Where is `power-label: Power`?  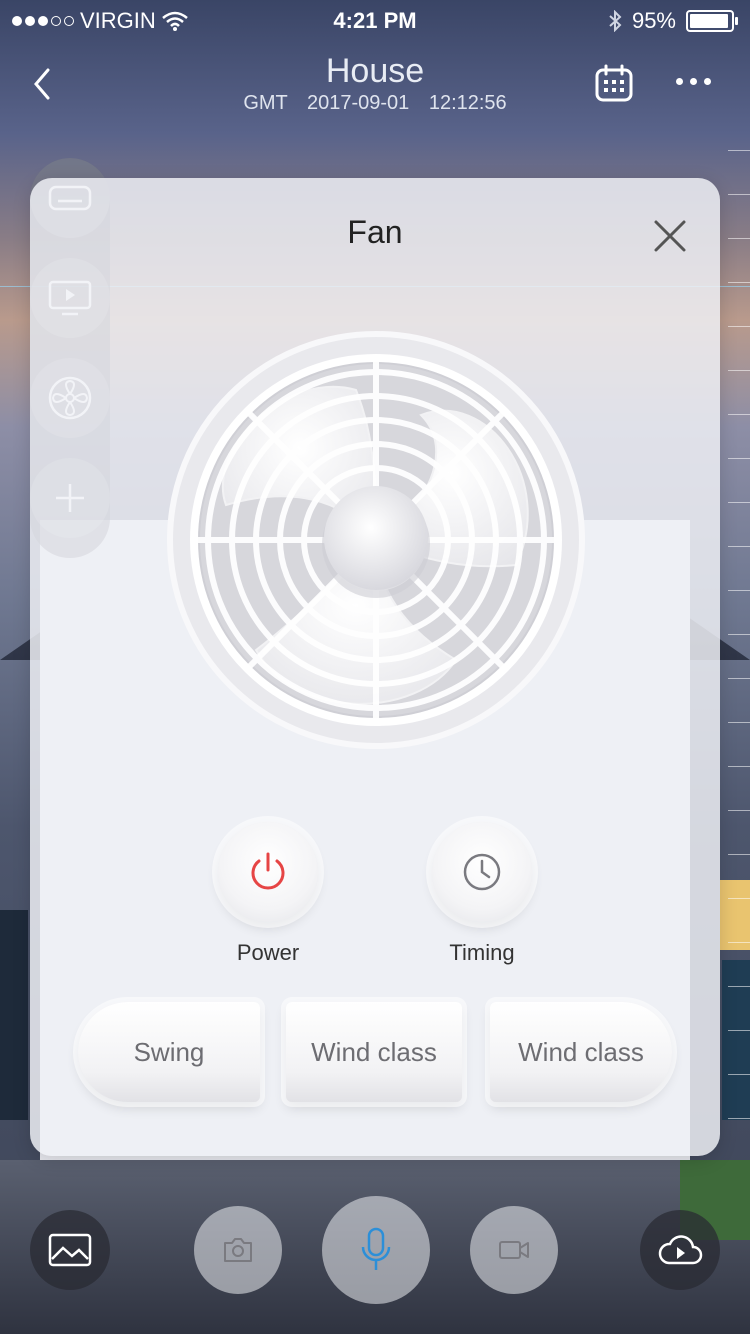 power-label: Power is located at coordinates (268, 952).